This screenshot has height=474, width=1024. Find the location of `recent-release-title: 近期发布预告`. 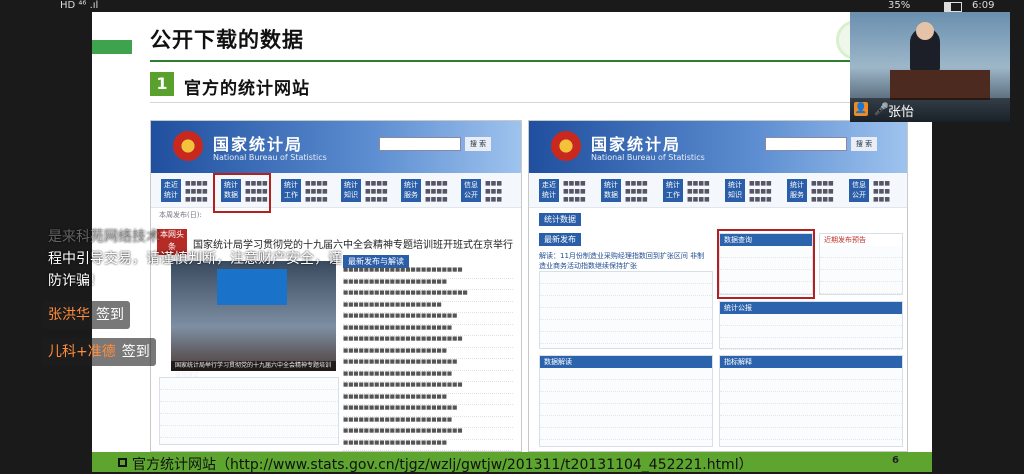

recent-release-title: 近期发布预告 is located at coordinates (861, 240).